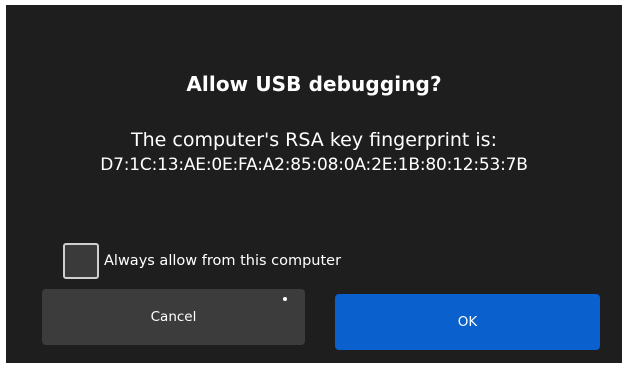 The width and height of the screenshot is (628, 365). Describe the element at coordinates (173, 317) in the screenshot. I see `cancel-button: Cancel` at that location.